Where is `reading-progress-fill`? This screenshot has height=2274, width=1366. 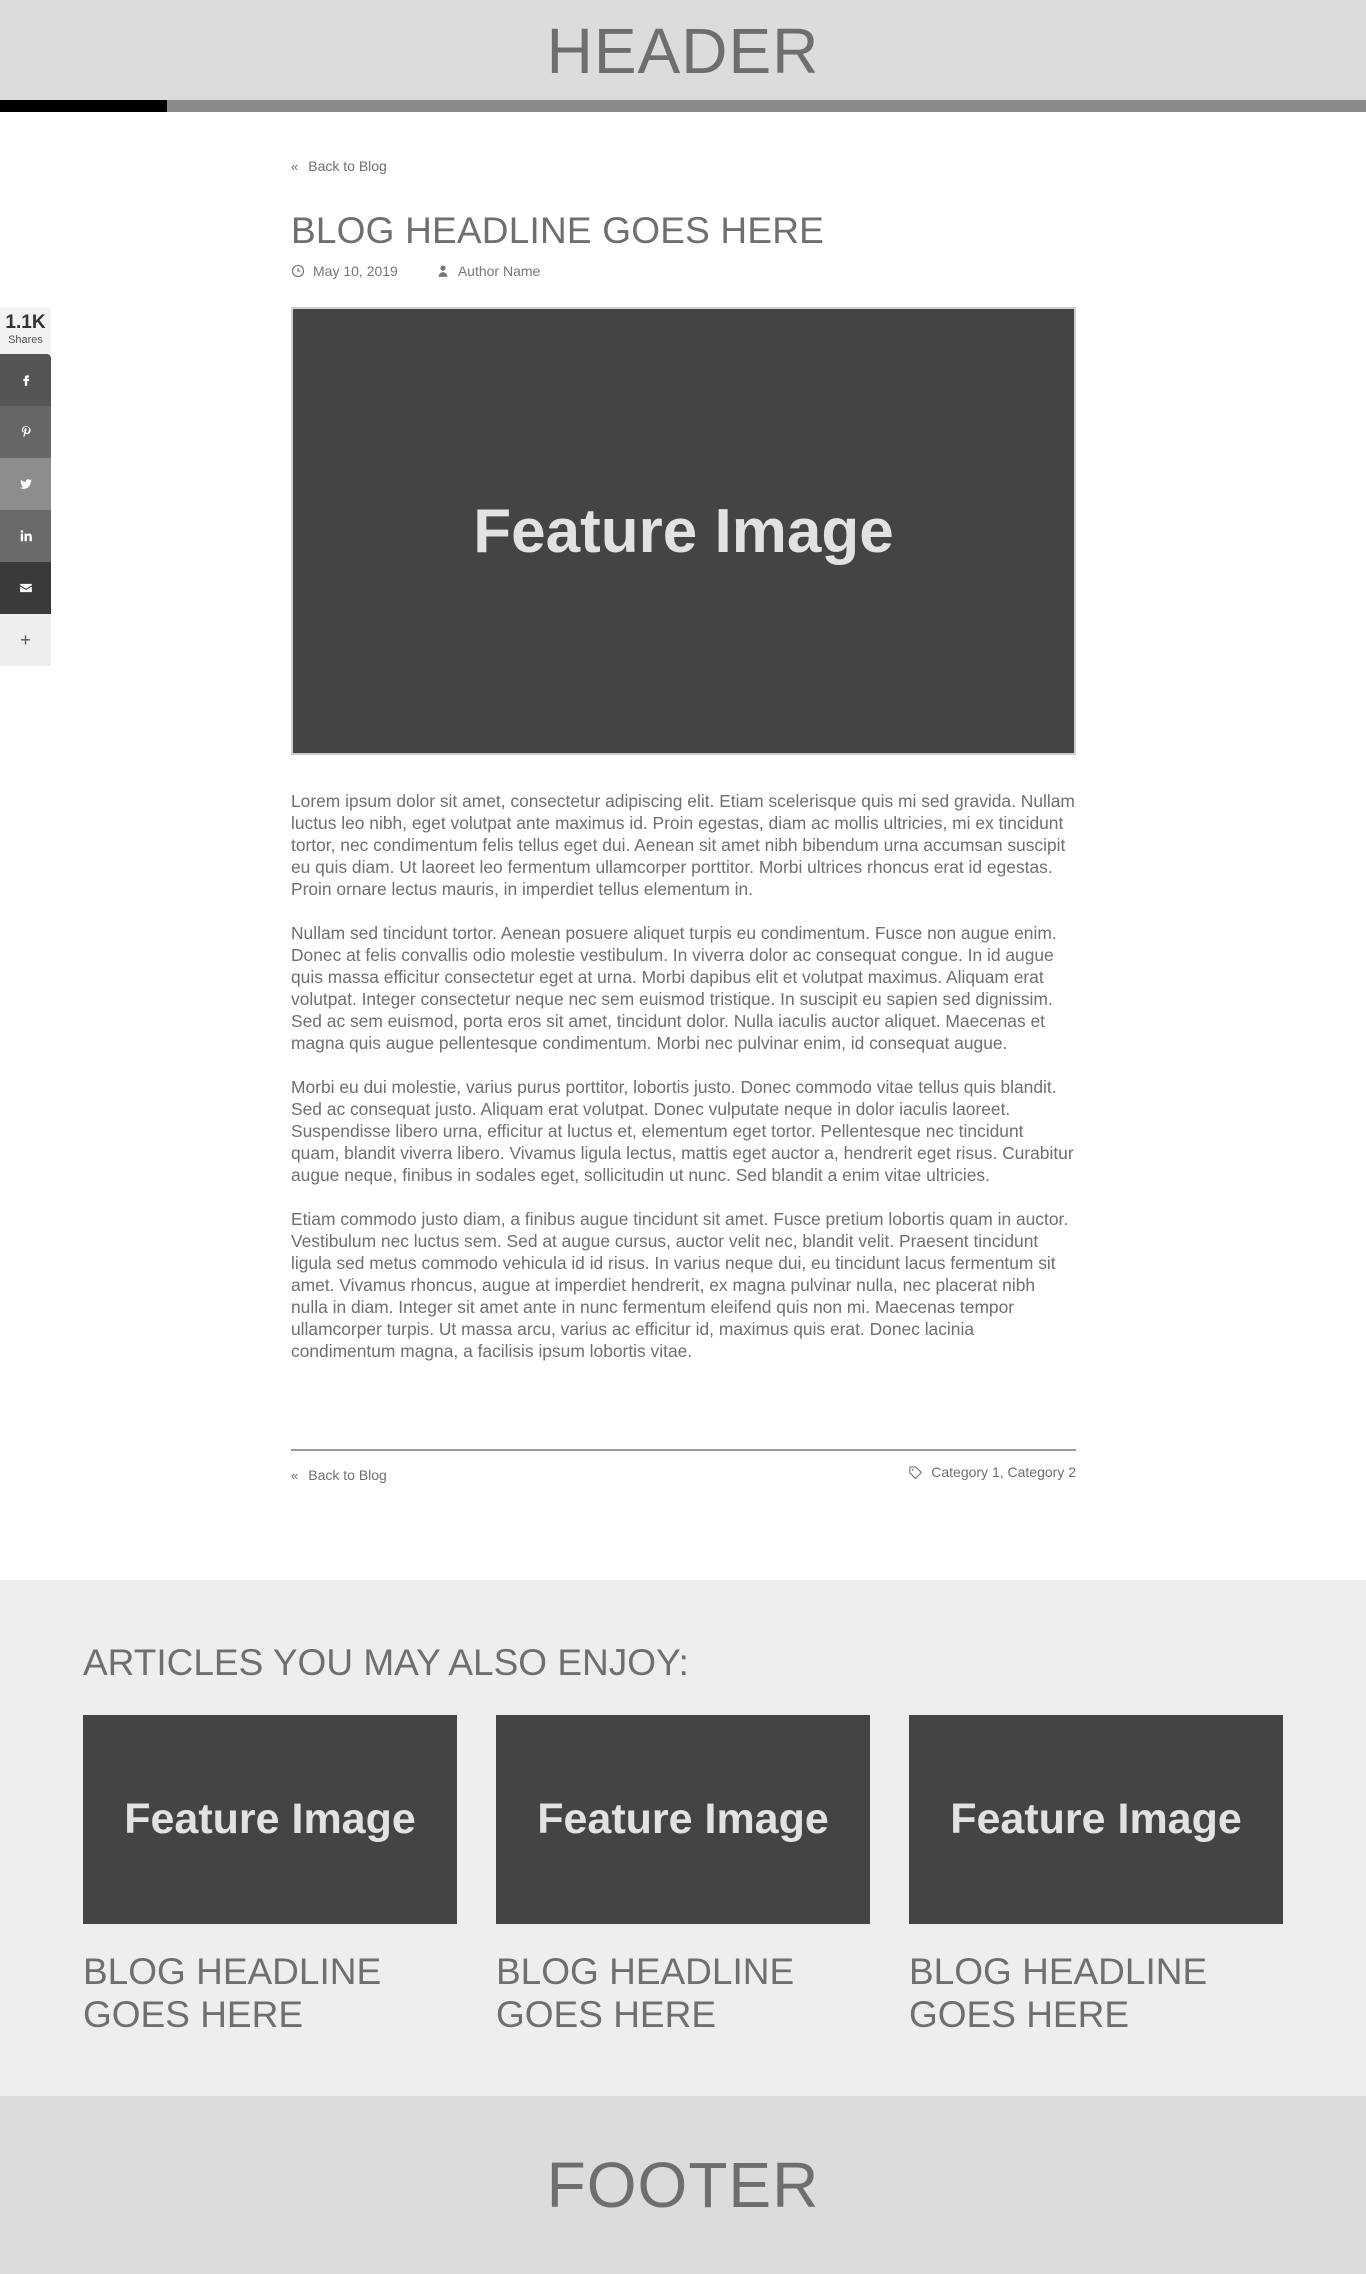
reading-progress-fill is located at coordinates (83, 106).